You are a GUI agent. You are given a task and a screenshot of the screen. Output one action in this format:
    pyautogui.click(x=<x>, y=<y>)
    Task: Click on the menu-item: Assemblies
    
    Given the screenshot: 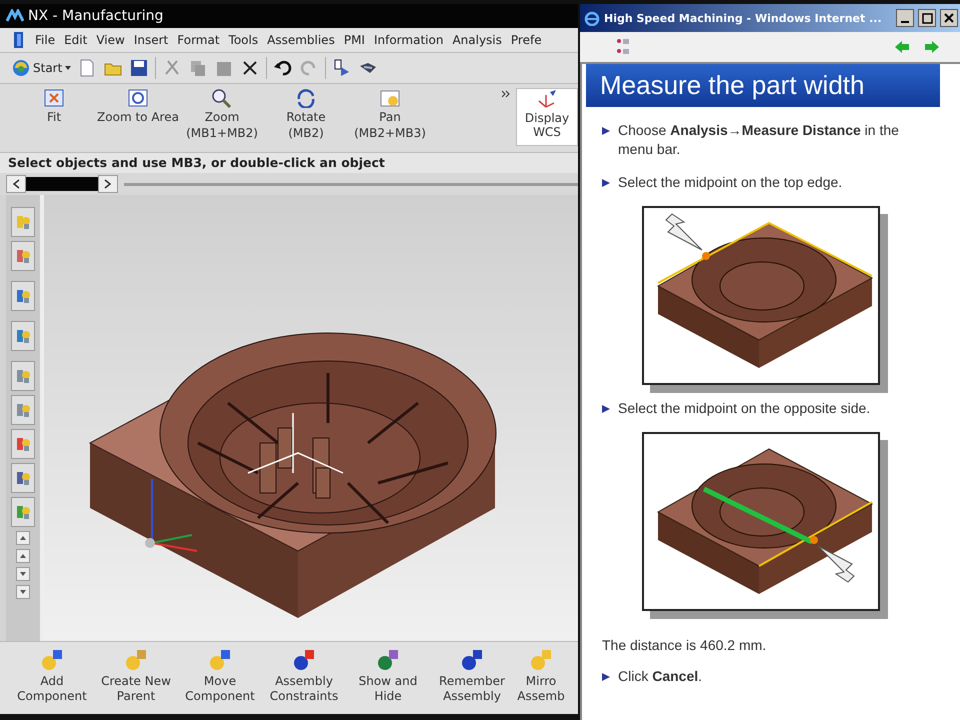 What is the action you would take?
    pyautogui.click(x=301, y=40)
    